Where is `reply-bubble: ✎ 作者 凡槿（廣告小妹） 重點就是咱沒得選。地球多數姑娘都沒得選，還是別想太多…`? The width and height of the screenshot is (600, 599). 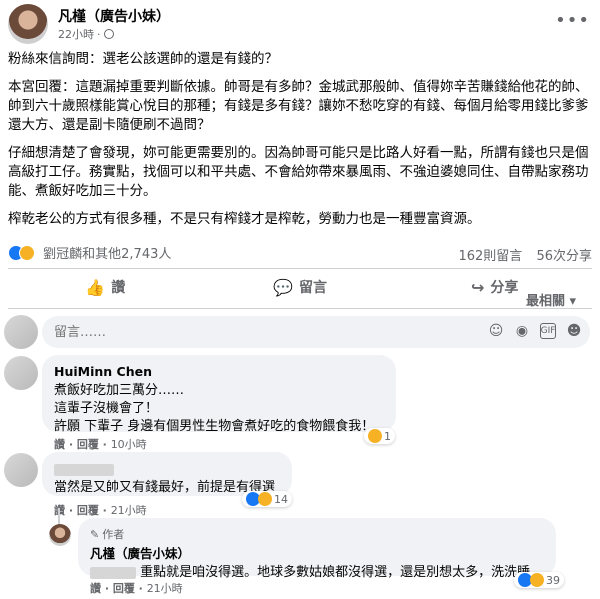 reply-bubble: ✎ 作者 凡槿（廣告小妹） 重點就是咱沒得選。地球多數姑娘都沒得選，還是別想太多… is located at coordinates (317, 549).